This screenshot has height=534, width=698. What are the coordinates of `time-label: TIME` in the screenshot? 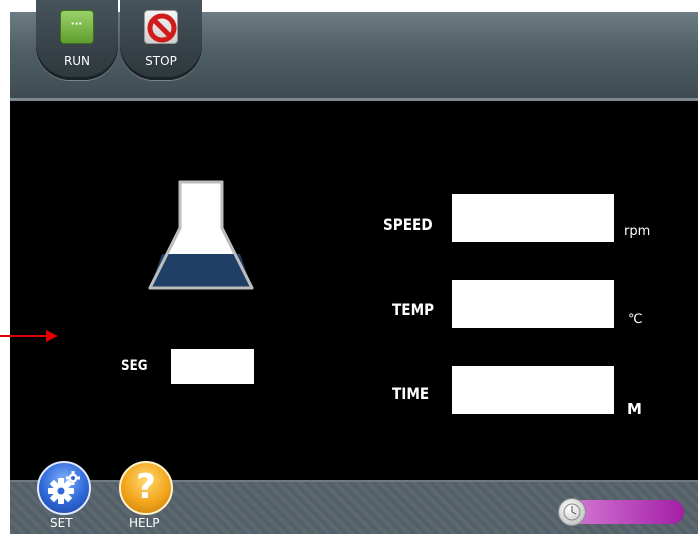 It's located at (411, 393).